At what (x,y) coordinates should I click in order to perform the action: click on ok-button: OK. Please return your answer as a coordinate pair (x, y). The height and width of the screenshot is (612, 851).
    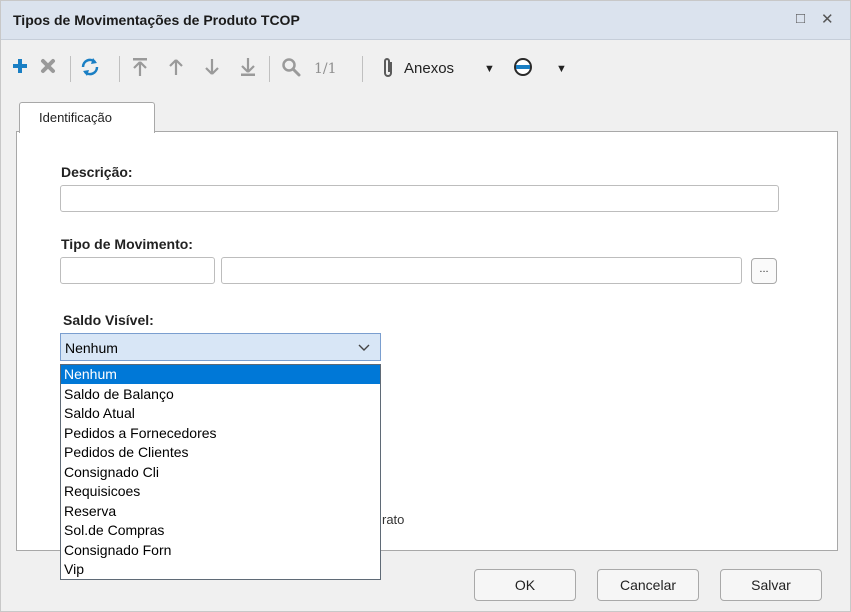
    Looking at the image, I should click on (525, 585).